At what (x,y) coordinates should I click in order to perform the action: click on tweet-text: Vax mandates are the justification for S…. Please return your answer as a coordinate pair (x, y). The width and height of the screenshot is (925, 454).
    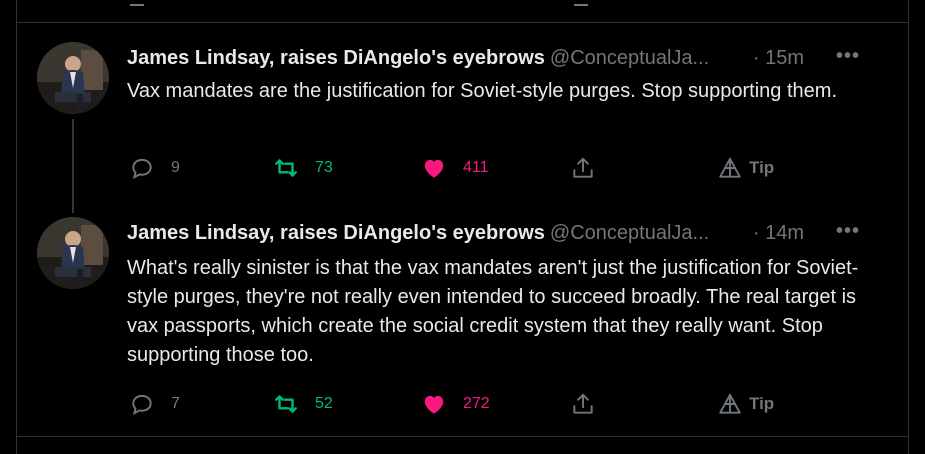
    Looking at the image, I should click on (482, 91).